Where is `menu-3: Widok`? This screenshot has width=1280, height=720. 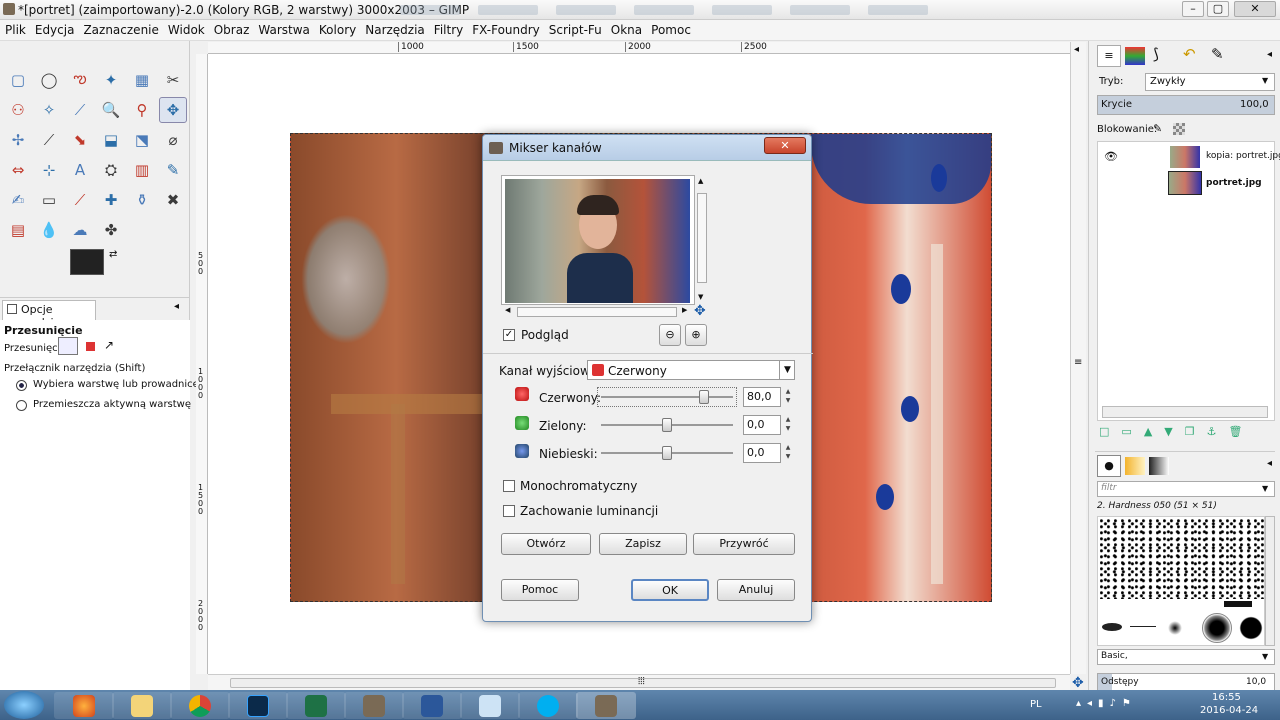 menu-3: Widok is located at coordinates (186, 28).